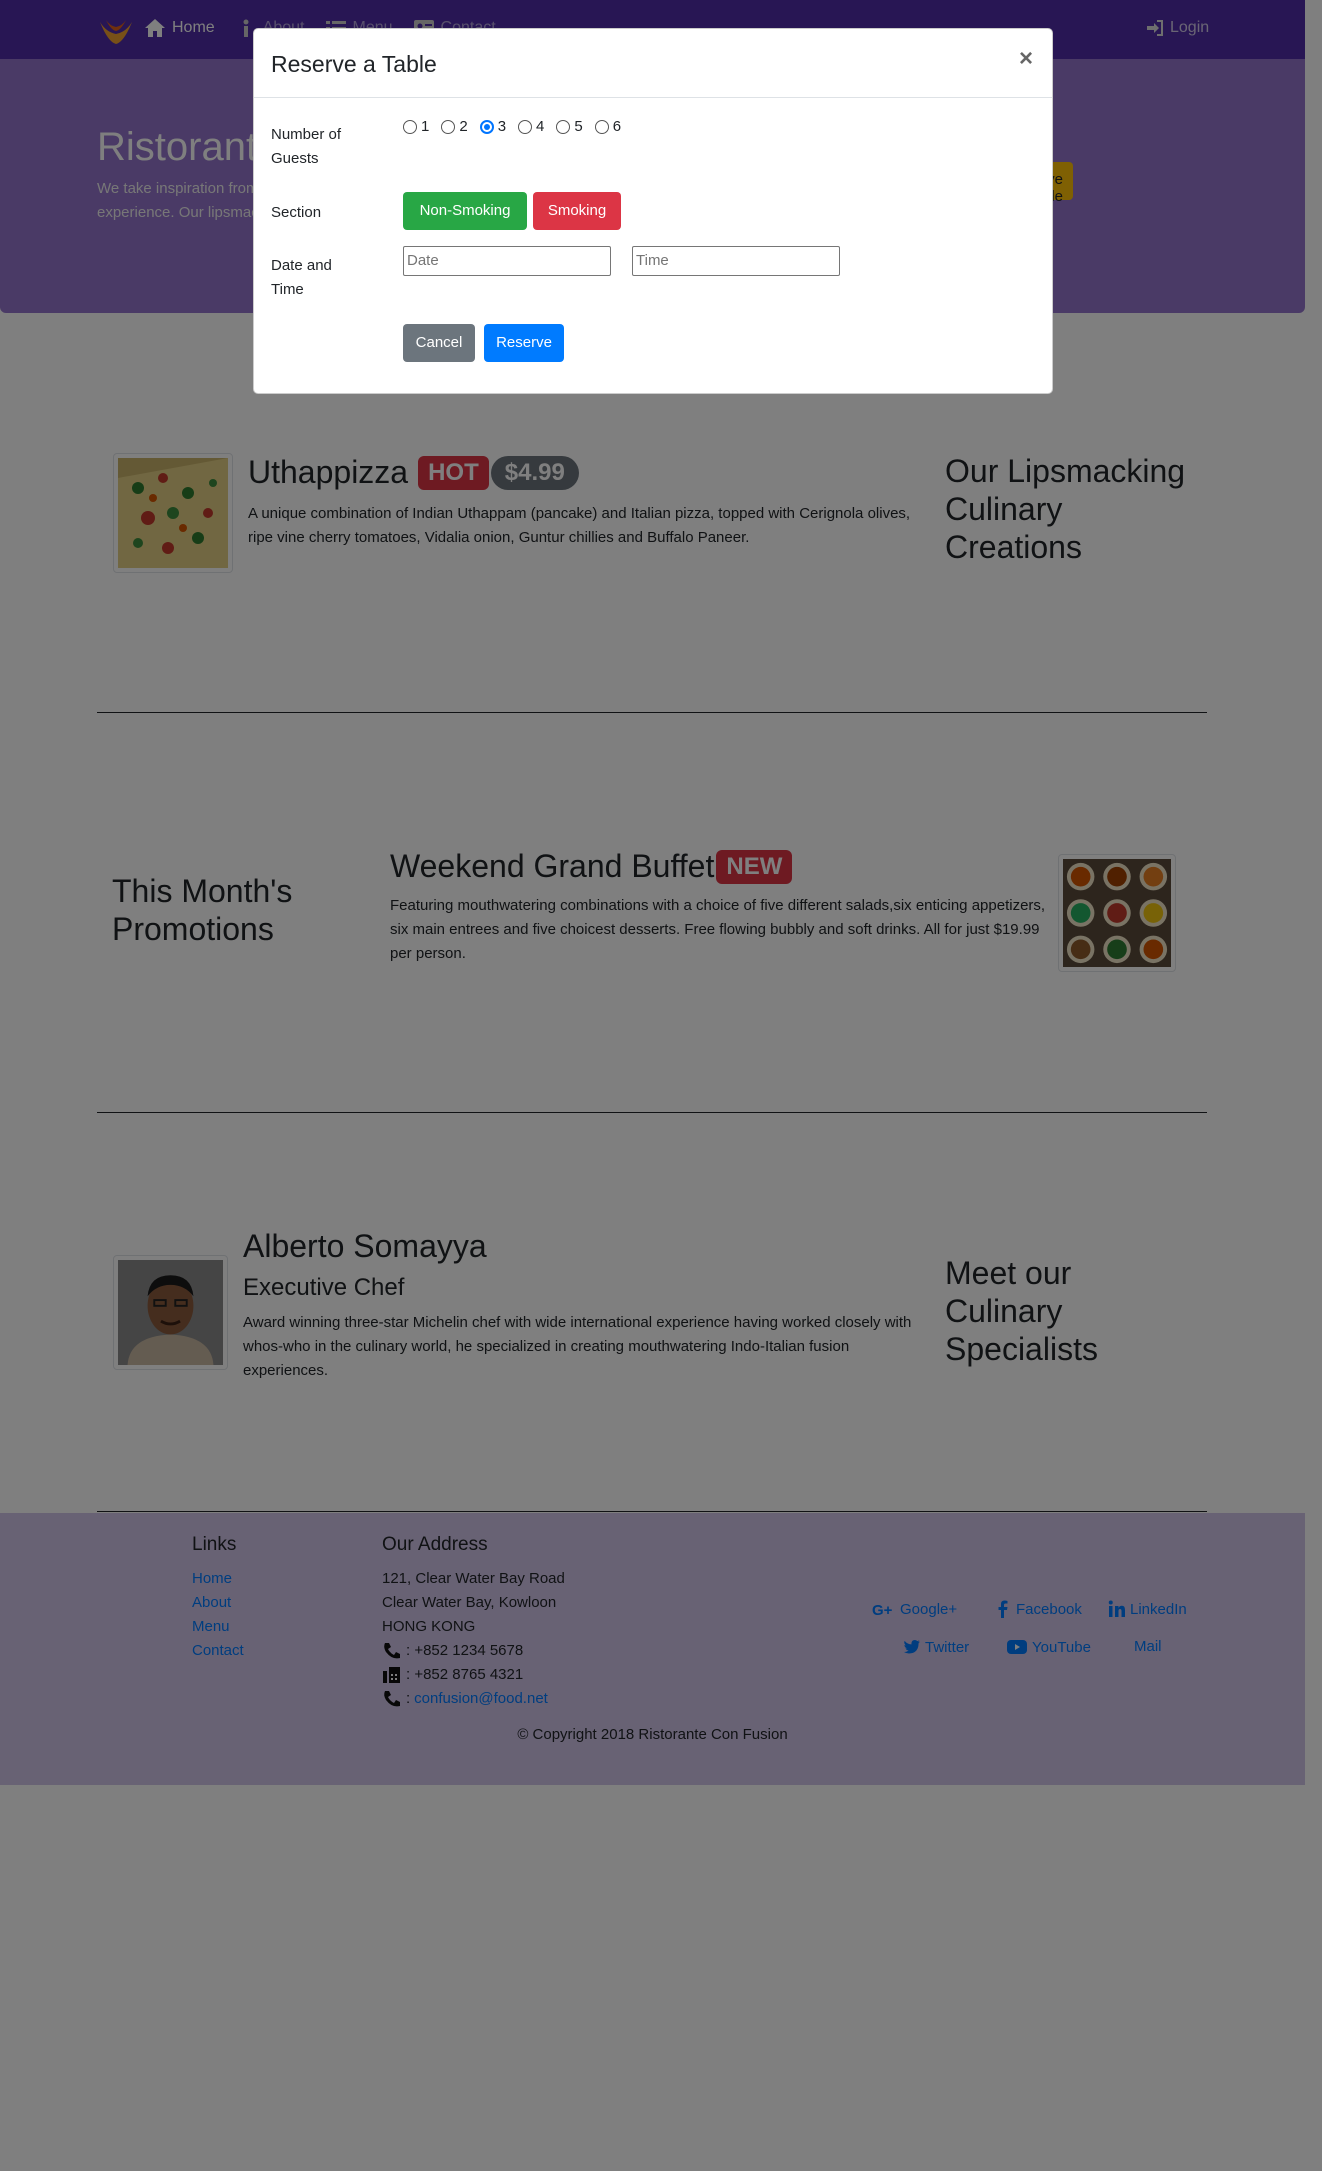 The image size is (1322, 2171). What do you see at coordinates (301, 265) in the screenshot?
I see `datetime-label-line-1: Date and` at bounding box center [301, 265].